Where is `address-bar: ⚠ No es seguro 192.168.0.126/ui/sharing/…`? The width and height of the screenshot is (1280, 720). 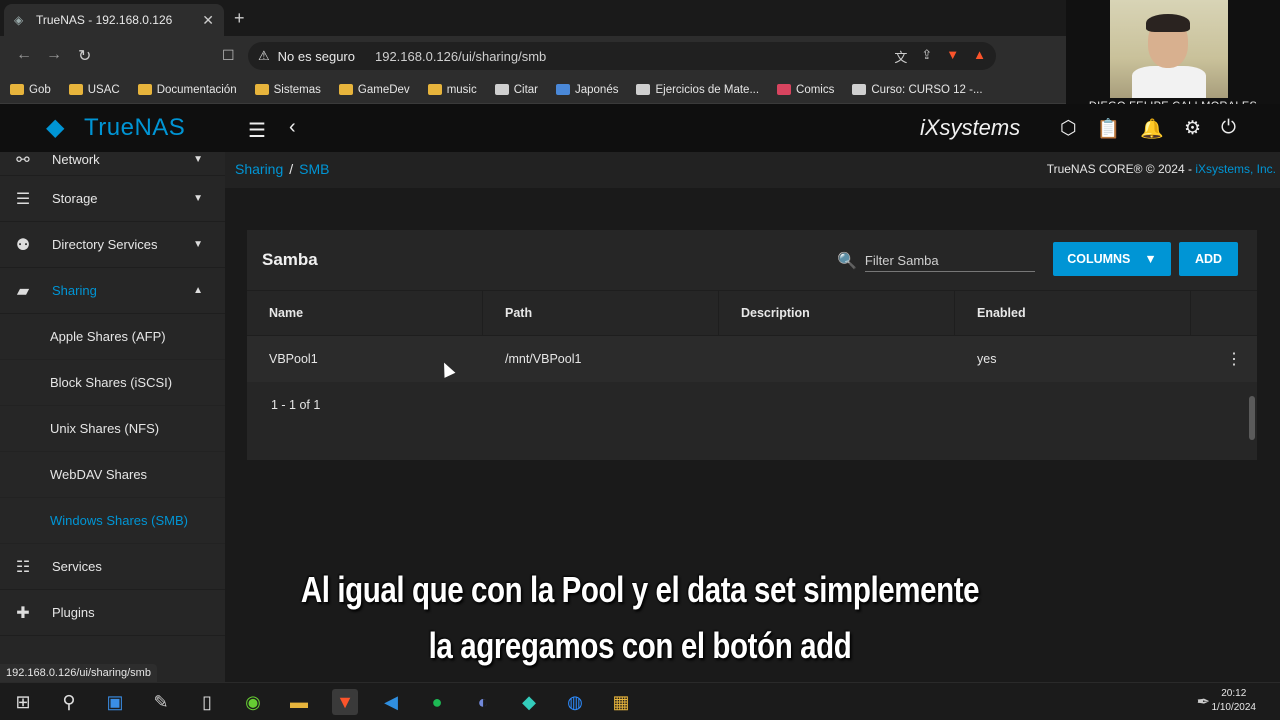
address-bar: ⚠ No es seguro 192.168.0.126/ui/sharing/… is located at coordinates (622, 56).